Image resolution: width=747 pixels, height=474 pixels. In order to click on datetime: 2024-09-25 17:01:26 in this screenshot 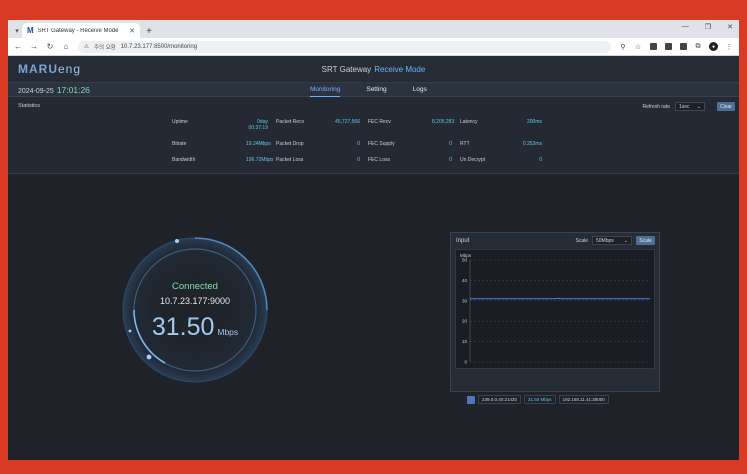, I will do `click(54, 90)`.